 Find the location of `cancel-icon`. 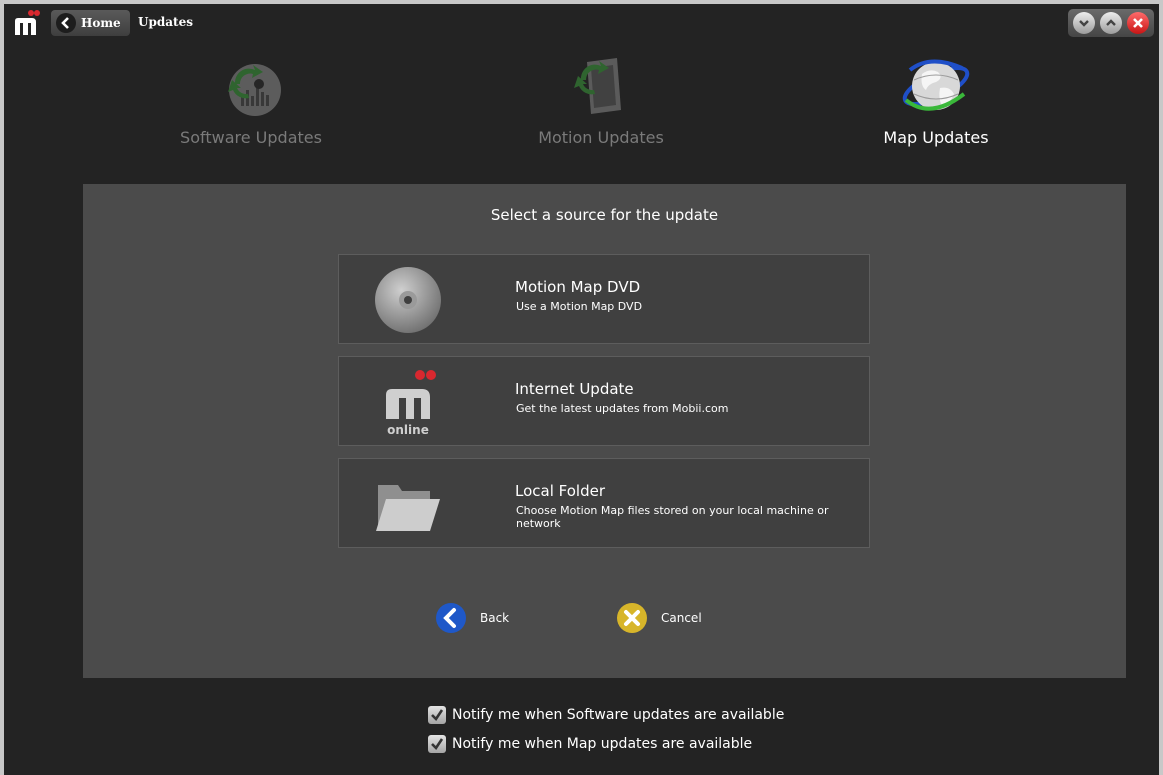

cancel-icon is located at coordinates (632, 618).